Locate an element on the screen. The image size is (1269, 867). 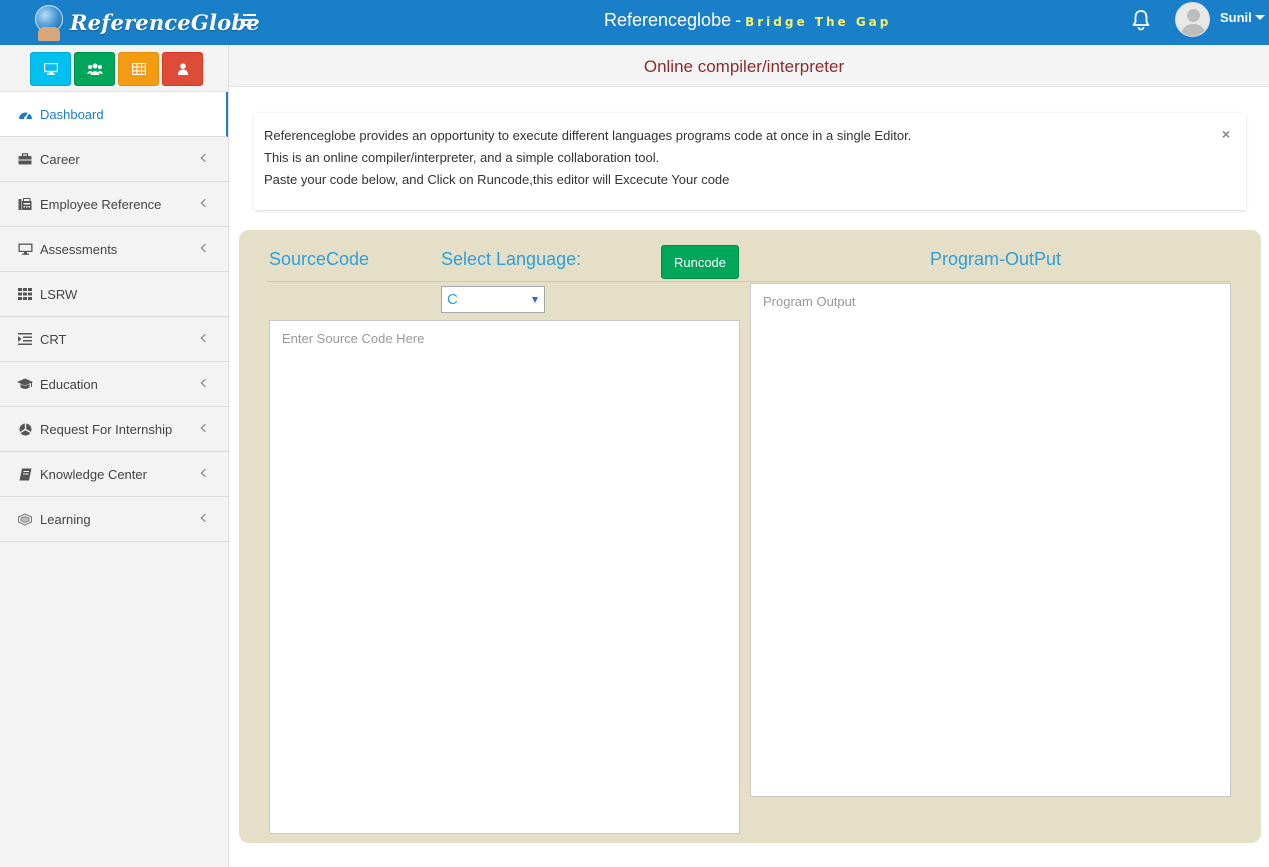
run-code-button: Runcode is located at coordinates (700, 262).